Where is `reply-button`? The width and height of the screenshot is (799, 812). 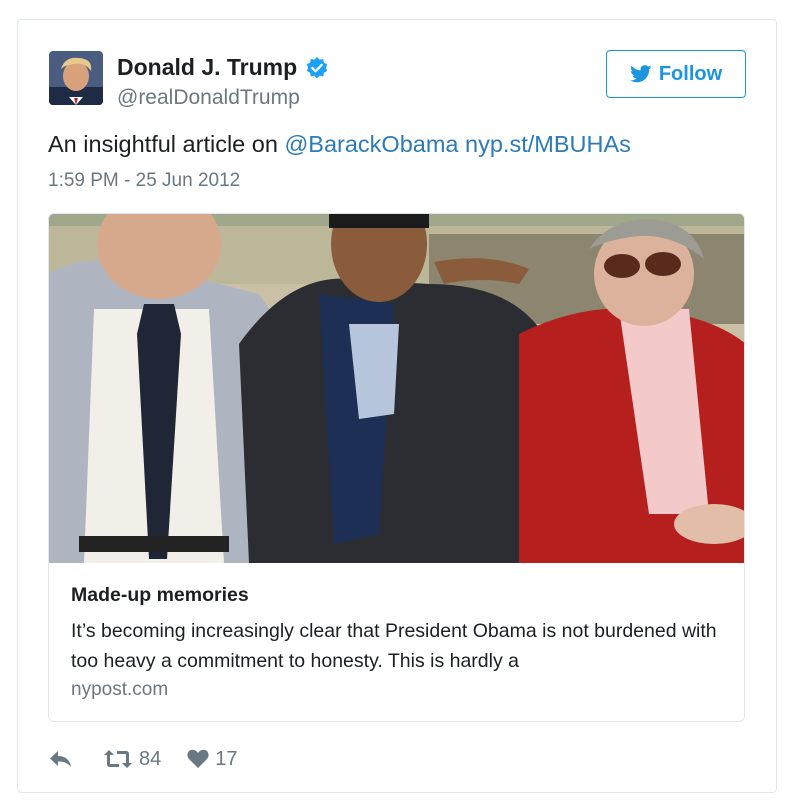
reply-button is located at coordinates (60, 759).